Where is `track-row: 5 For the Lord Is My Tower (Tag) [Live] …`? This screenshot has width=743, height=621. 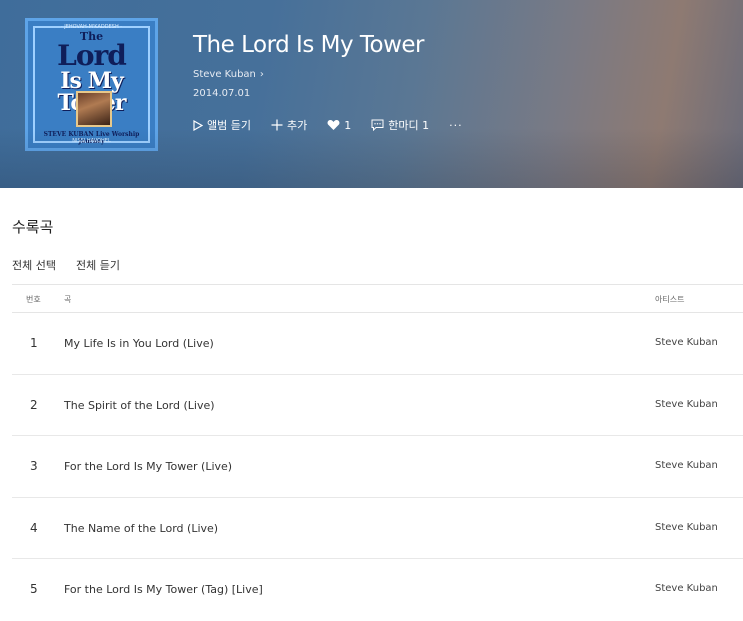
track-row: 5 For the Lord Is My Tower (Tag) [Live] … is located at coordinates (377, 590).